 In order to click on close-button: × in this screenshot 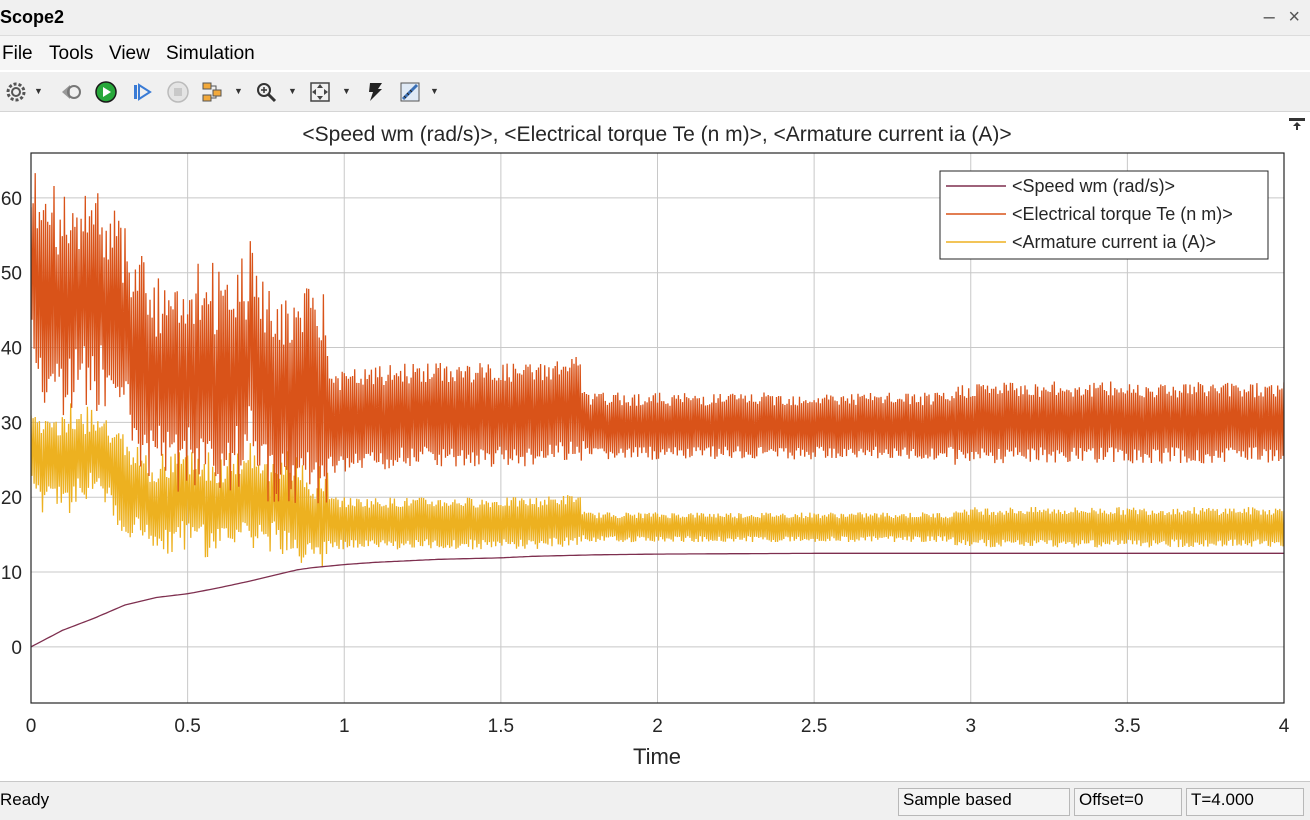, I will do `click(1294, 17)`.